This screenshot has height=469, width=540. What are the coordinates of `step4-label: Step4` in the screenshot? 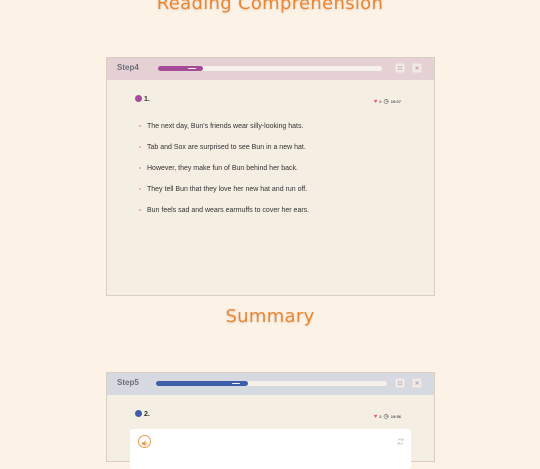 It's located at (128, 67).